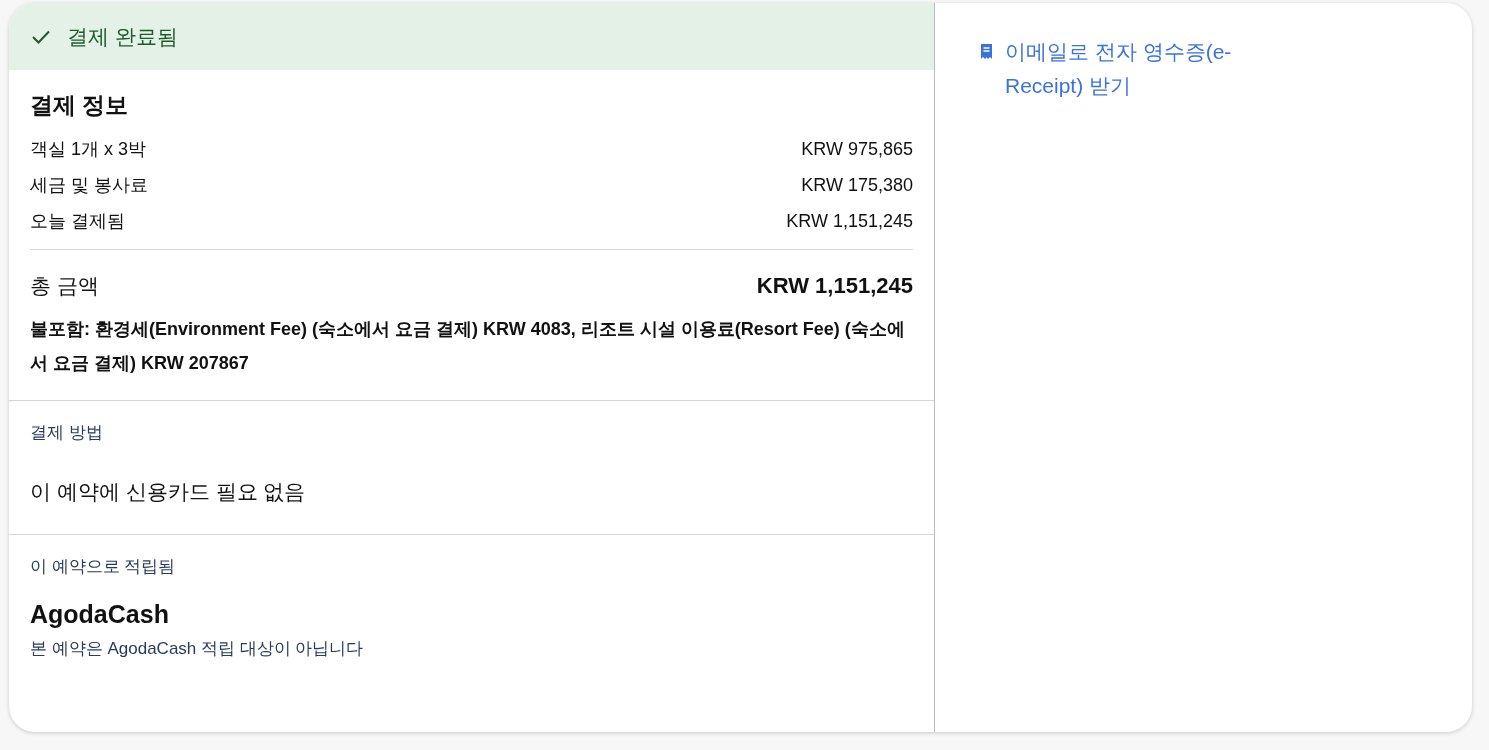 The height and width of the screenshot is (750, 1489). I want to click on total-label: 총 금액, so click(64, 286).